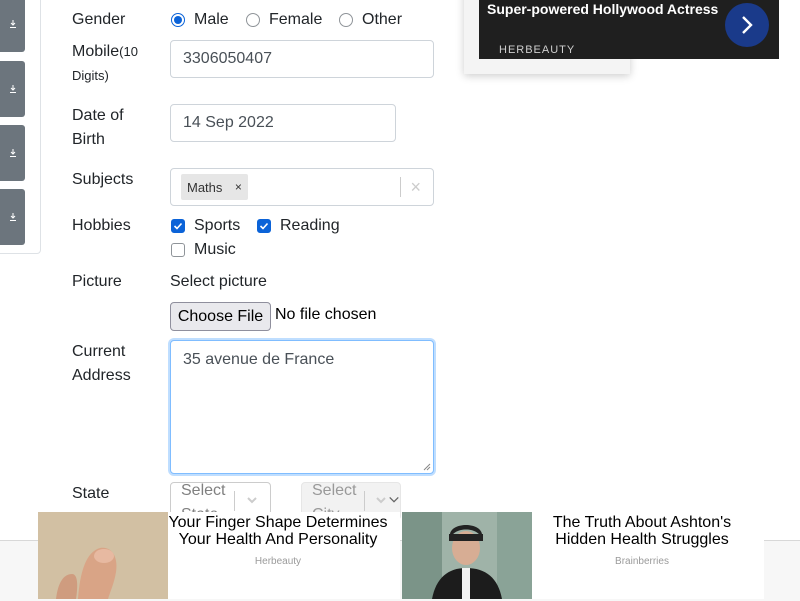 The height and width of the screenshot is (601, 800). What do you see at coordinates (295, 20) in the screenshot?
I see `gender-female-label: Female` at bounding box center [295, 20].